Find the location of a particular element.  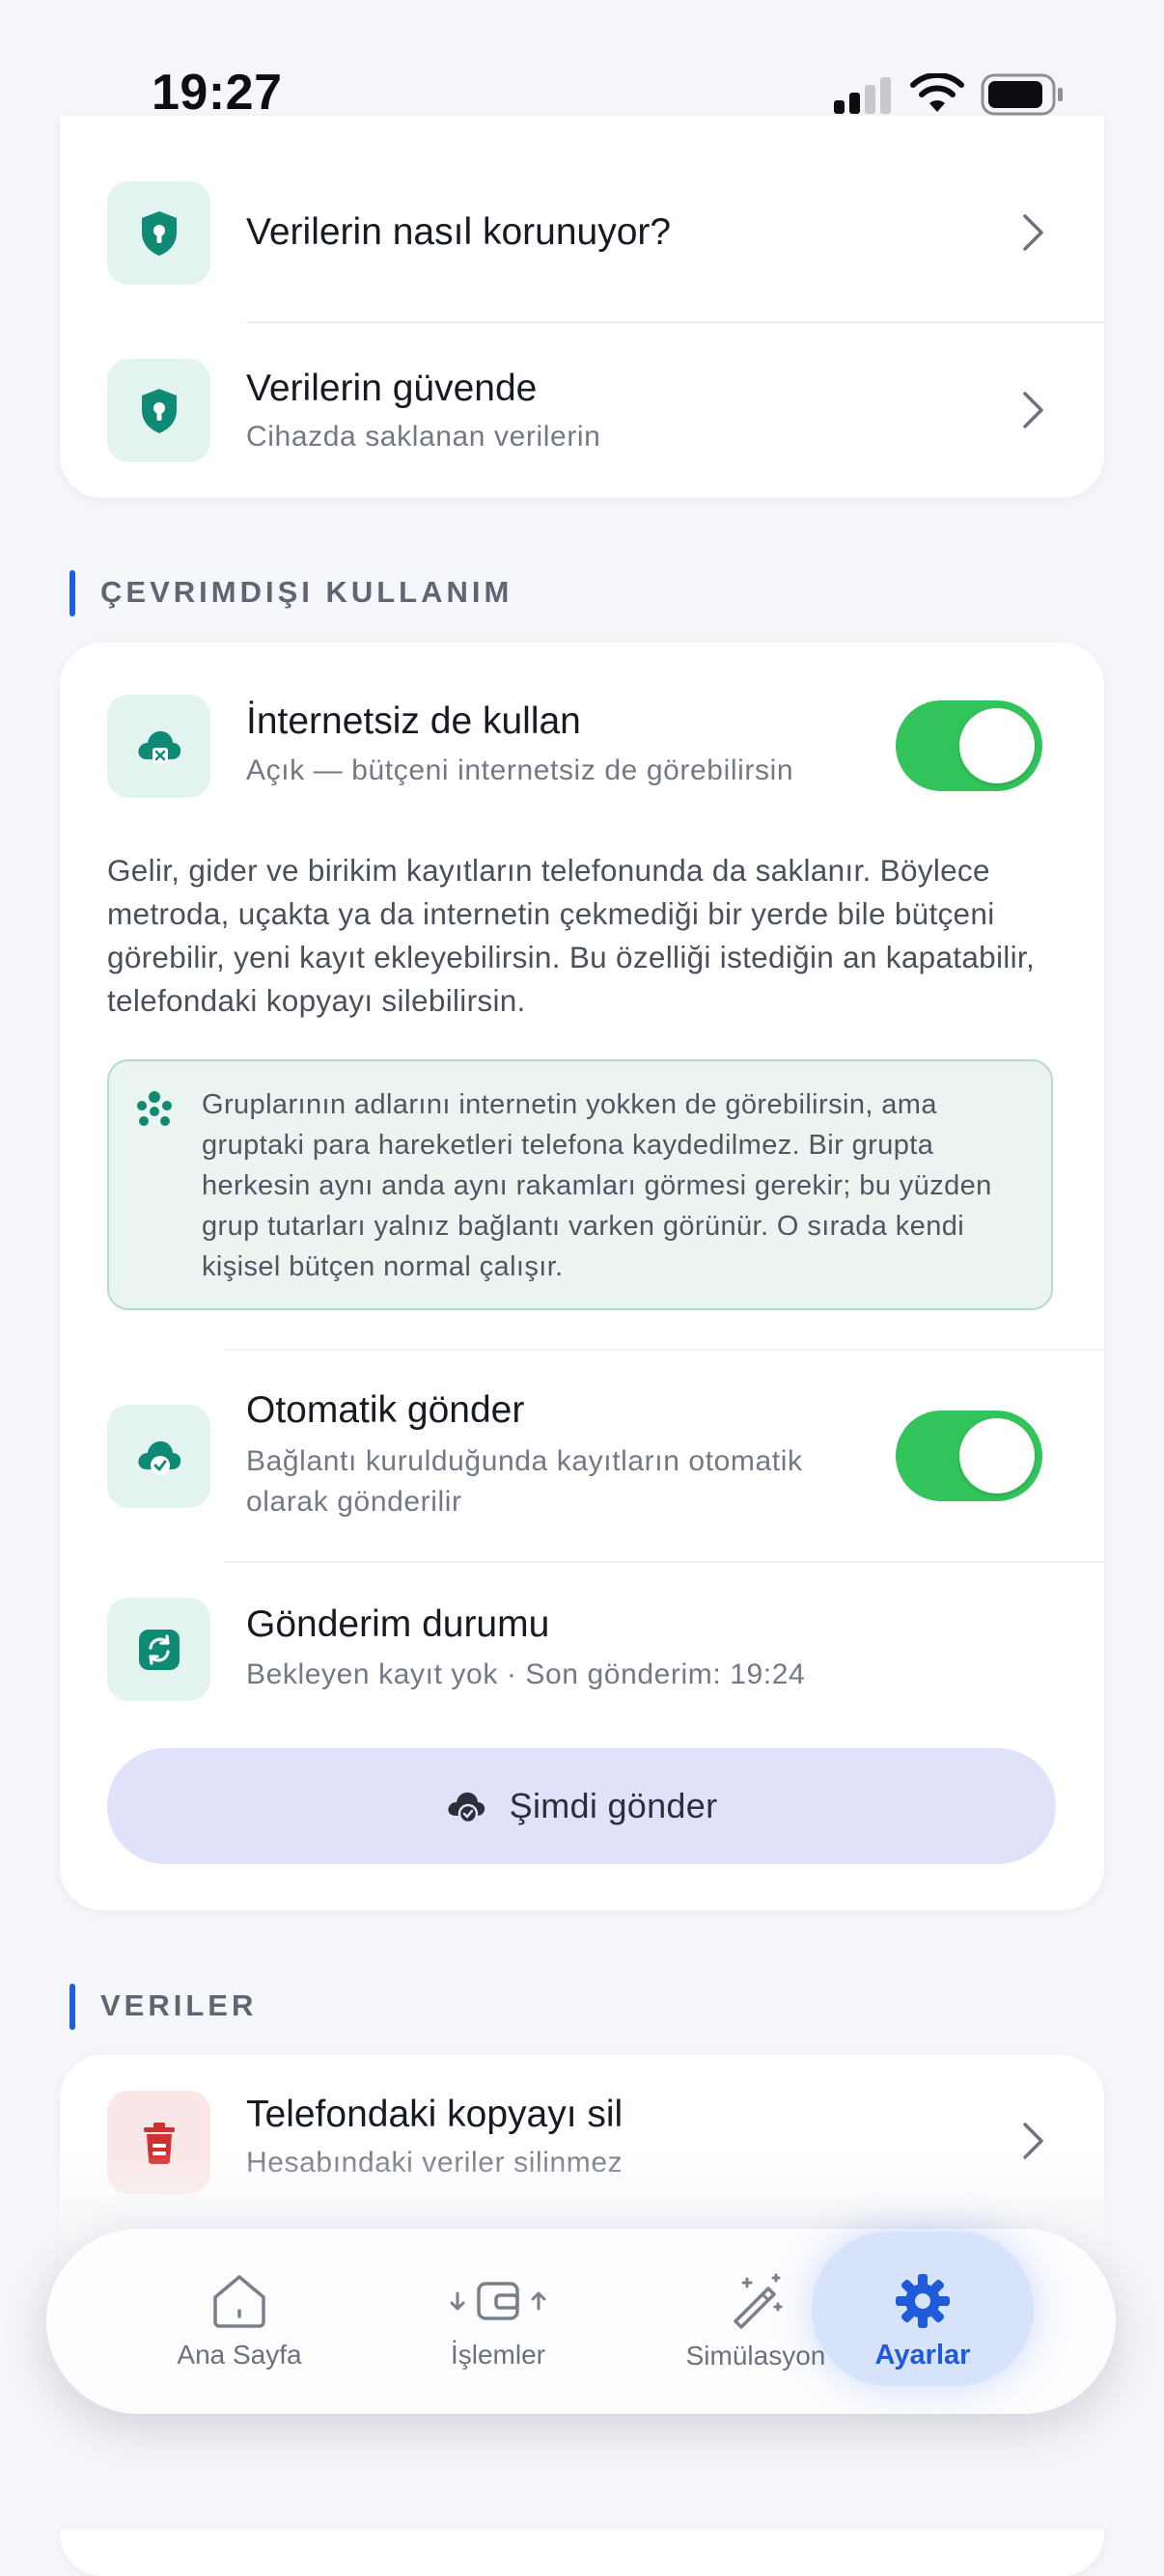

nav-label: İşlemler is located at coordinates (498, 2355).